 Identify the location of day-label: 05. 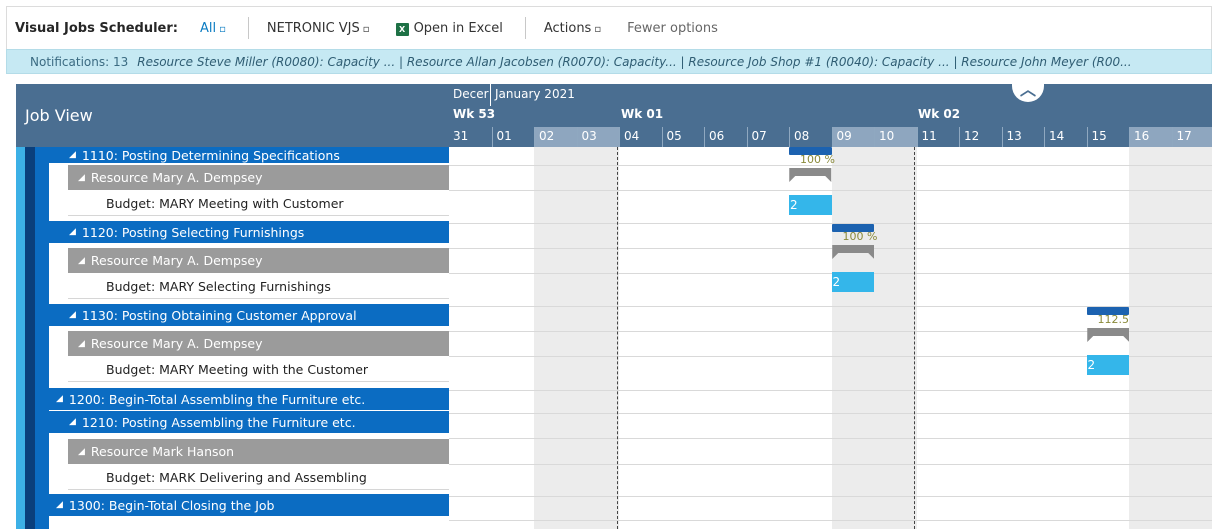
(683, 137).